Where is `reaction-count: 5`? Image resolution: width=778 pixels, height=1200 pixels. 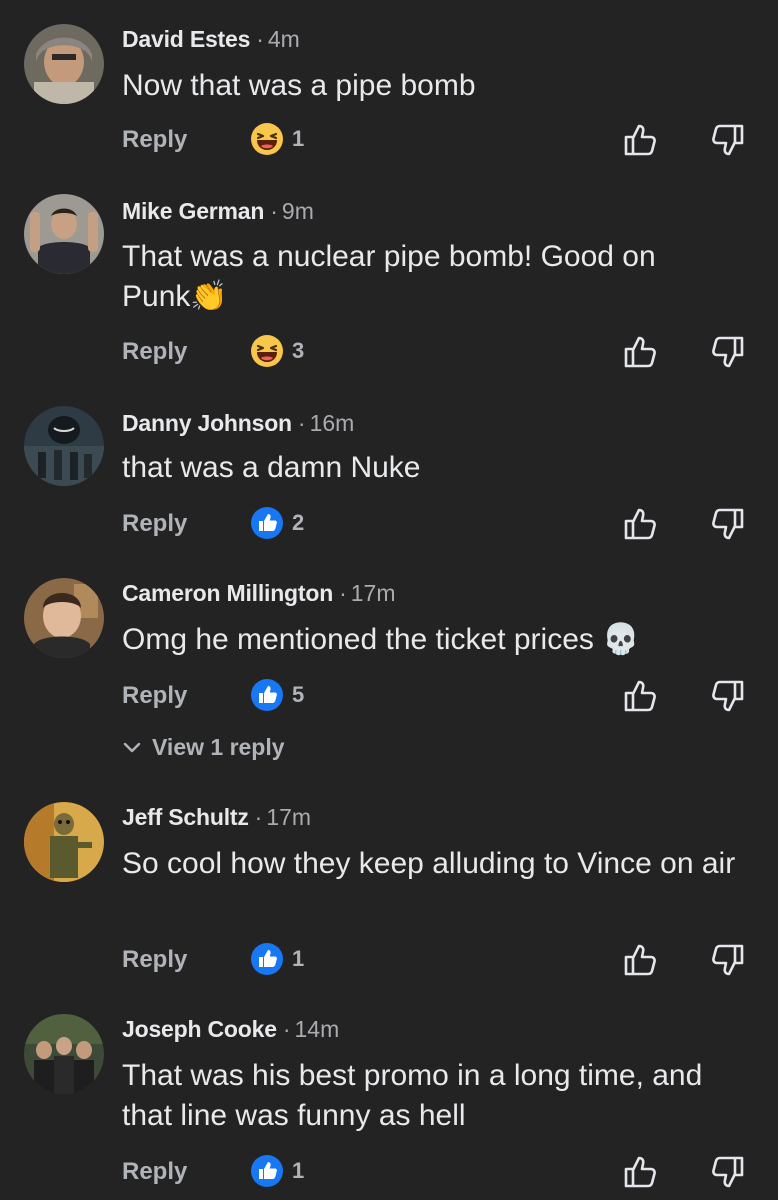 reaction-count: 5 is located at coordinates (298, 694).